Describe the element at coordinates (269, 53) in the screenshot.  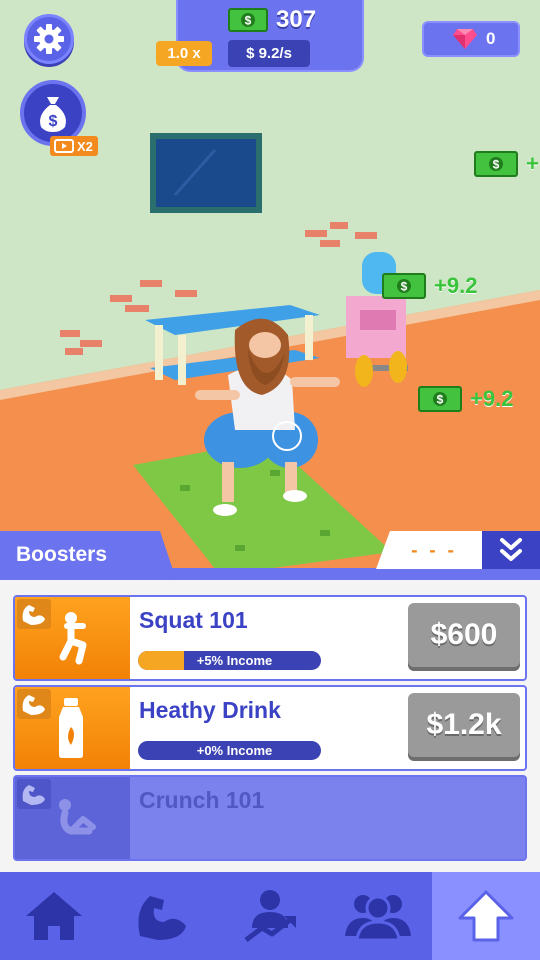
I see `income-rate: $ 9.2/s` at that location.